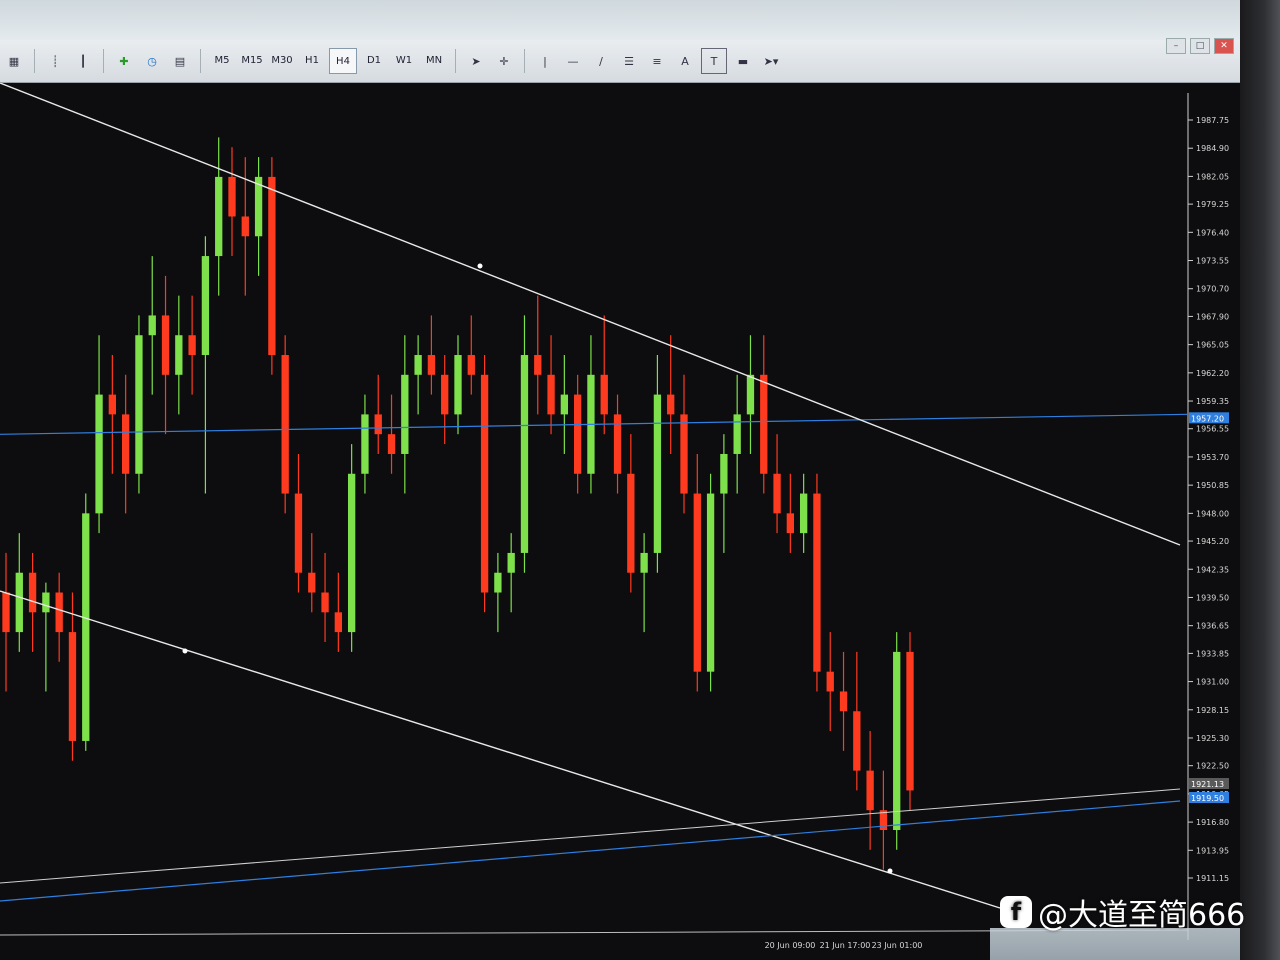  What do you see at coordinates (1224, 46) in the screenshot?
I see `close-window-button: ✕` at bounding box center [1224, 46].